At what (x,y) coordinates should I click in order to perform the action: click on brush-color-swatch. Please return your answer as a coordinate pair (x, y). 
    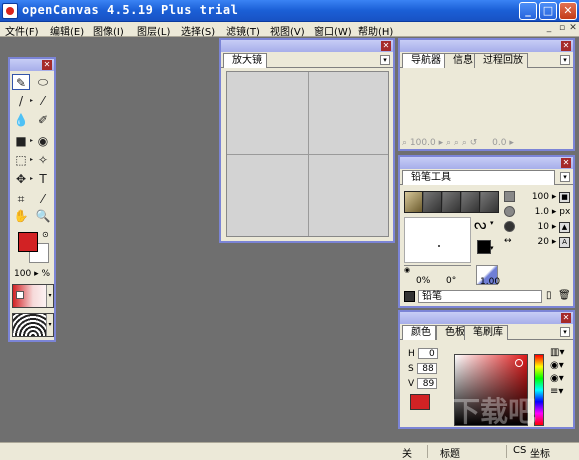
    Looking at the image, I should click on (484, 247).